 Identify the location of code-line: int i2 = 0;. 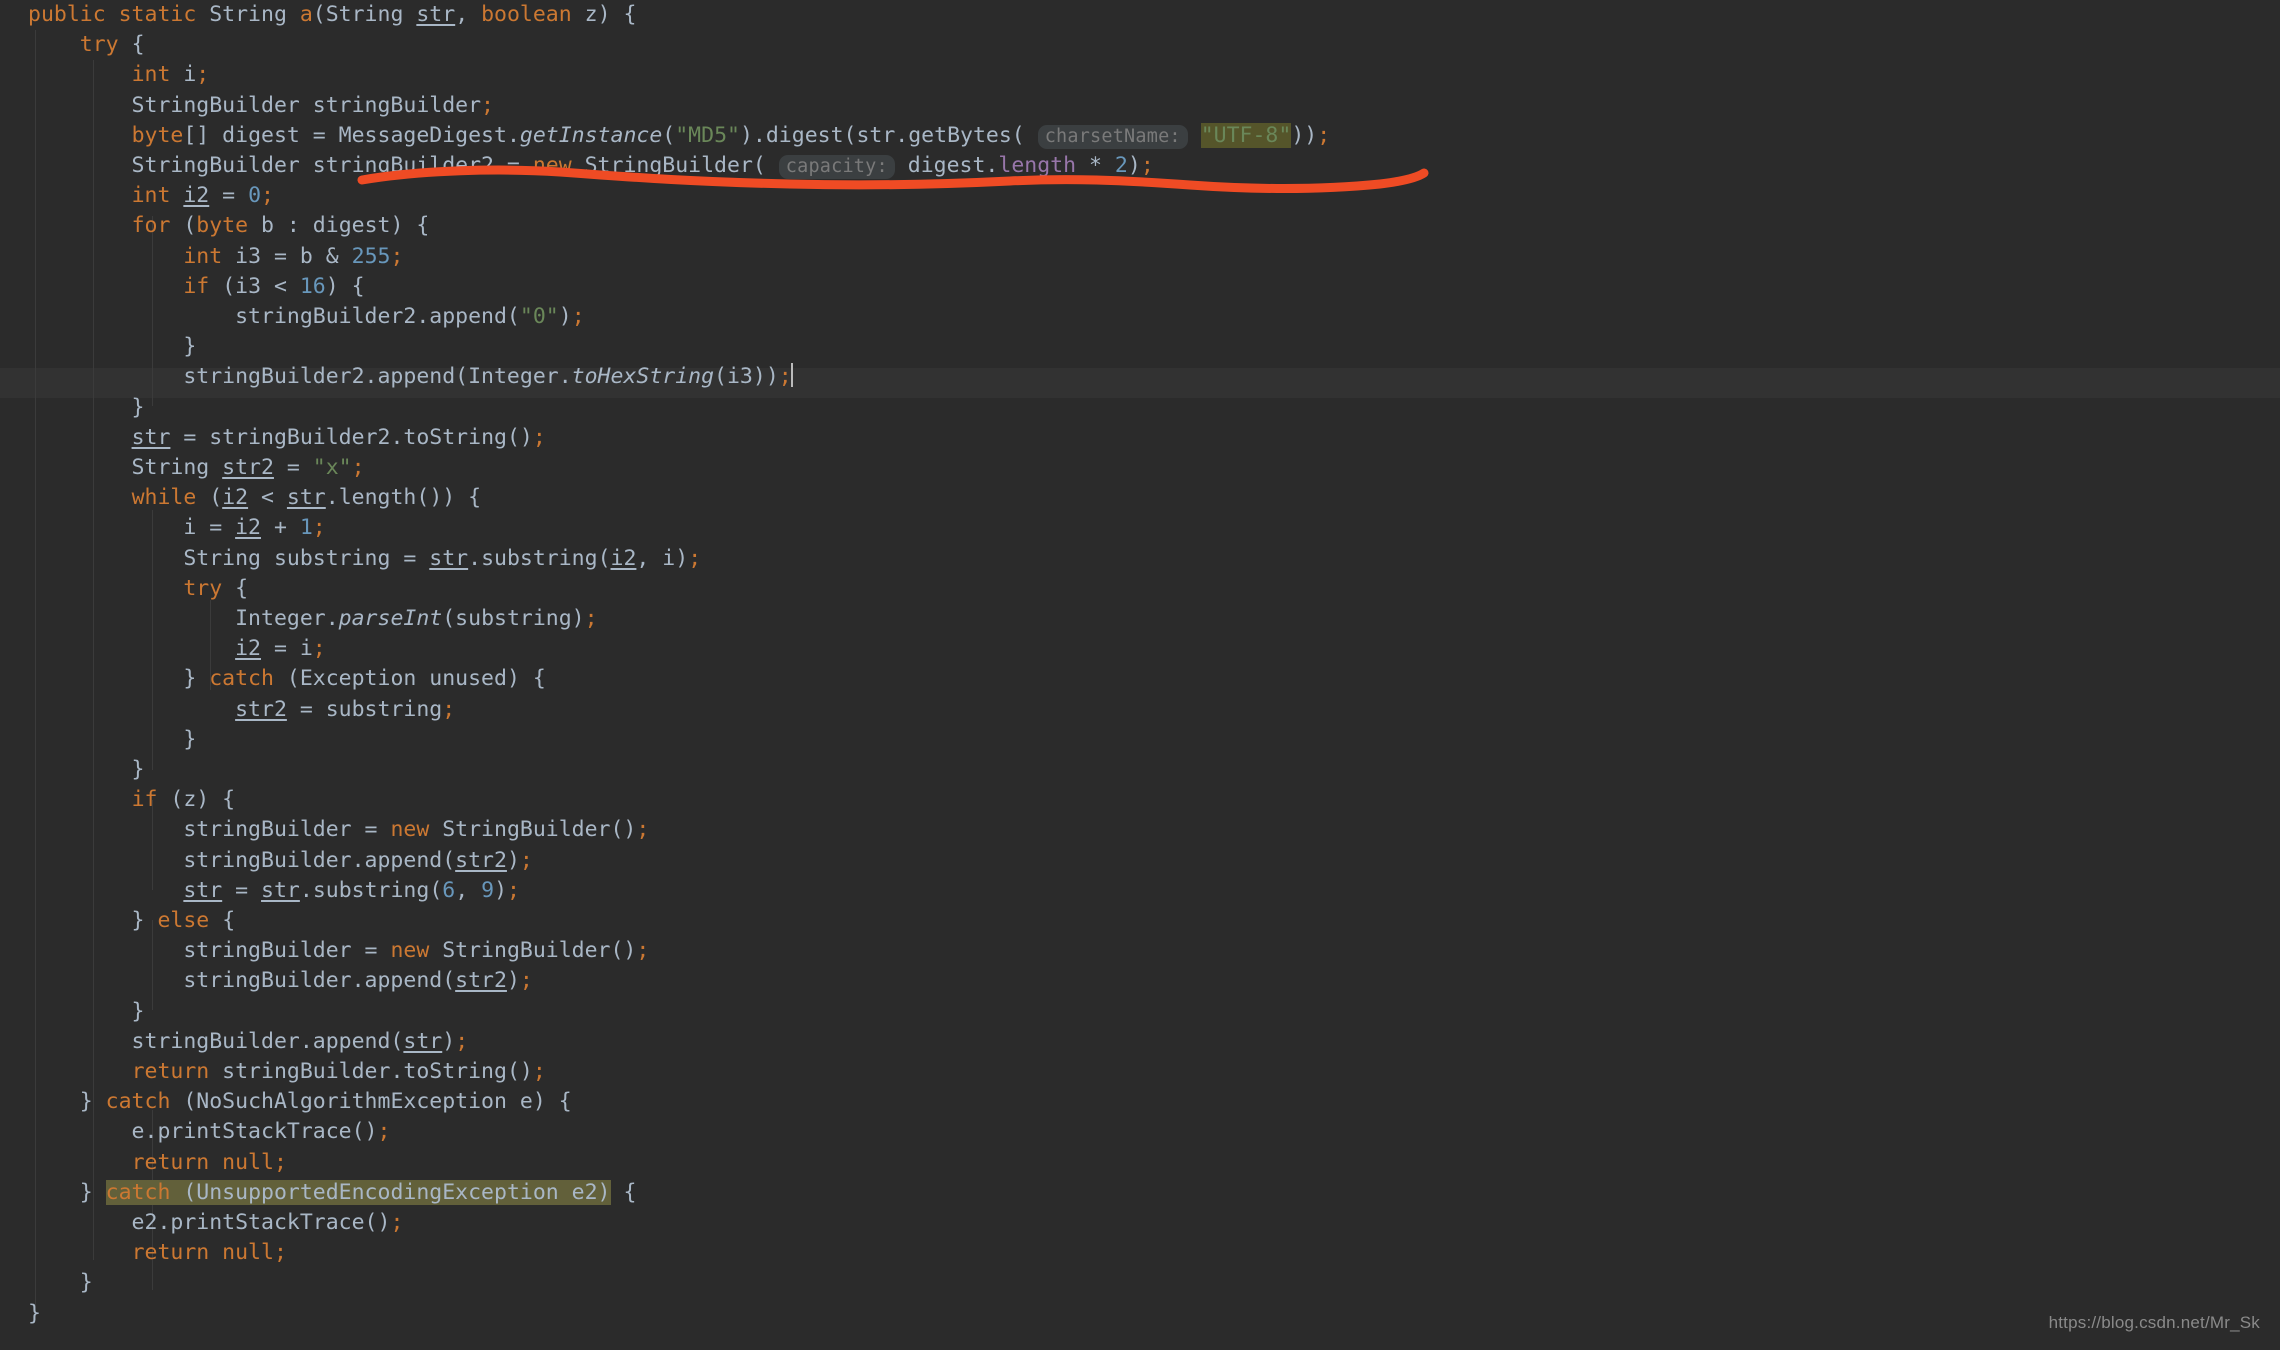
(1140, 196).